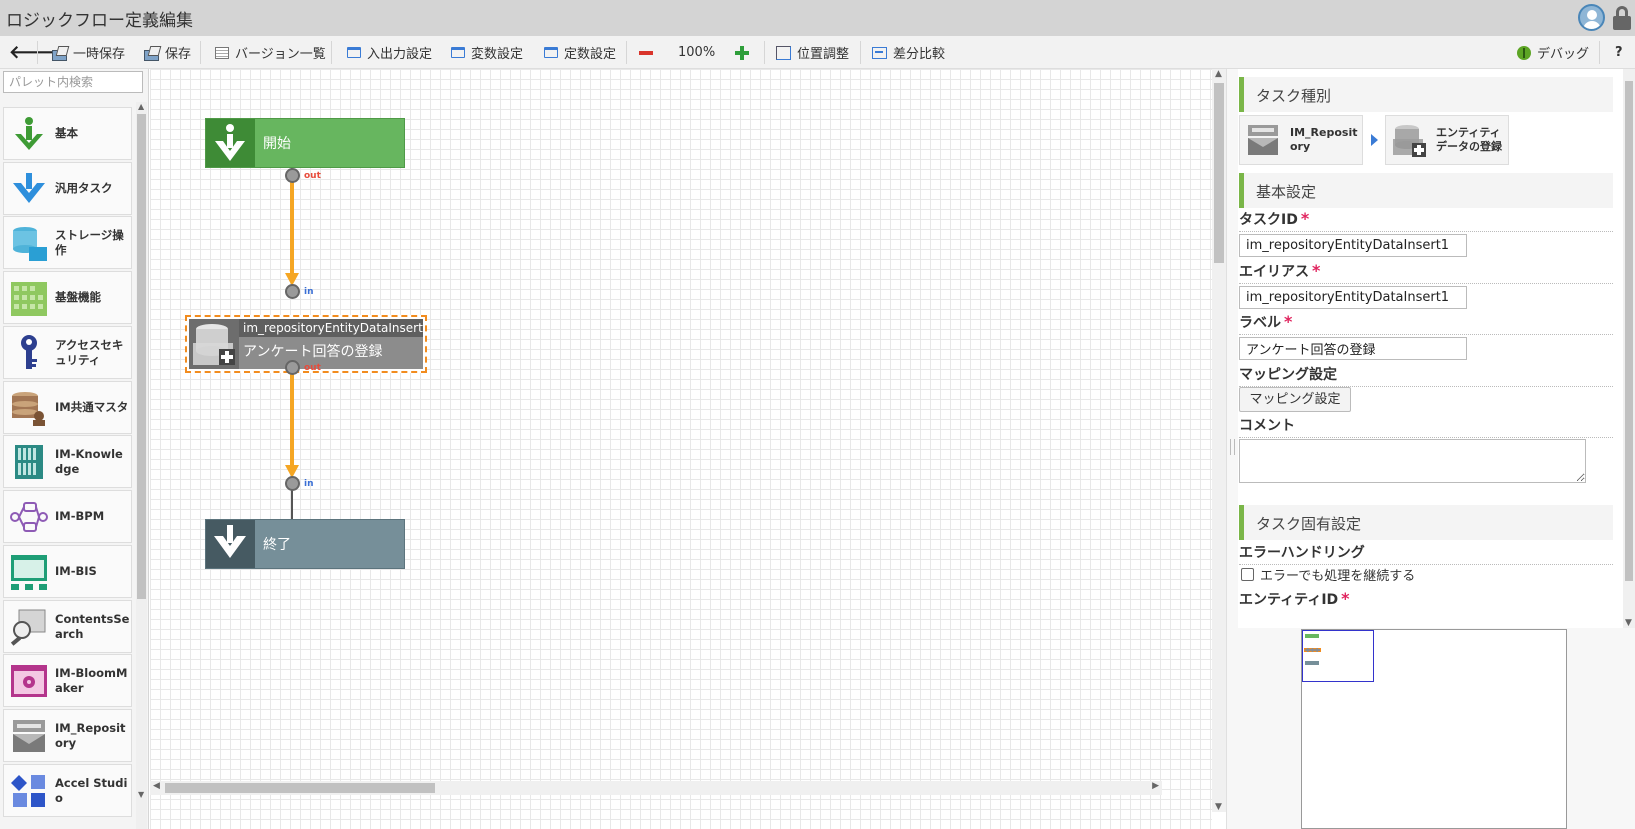 This screenshot has height=829, width=1635. What do you see at coordinates (29, 298) in the screenshot?
I see `grid-icon` at bounding box center [29, 298].